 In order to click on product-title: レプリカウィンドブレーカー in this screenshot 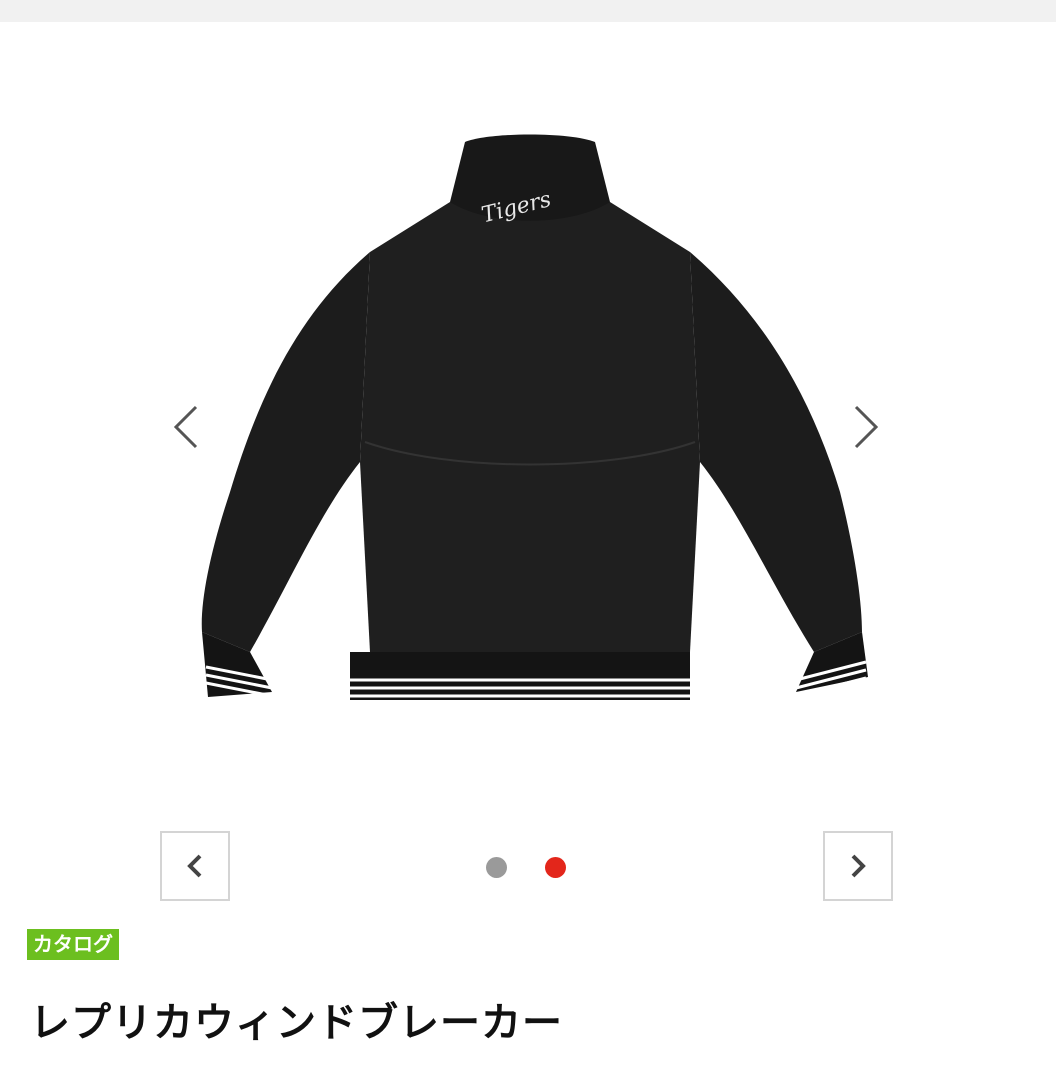, I will do `click(296, 1023)`.